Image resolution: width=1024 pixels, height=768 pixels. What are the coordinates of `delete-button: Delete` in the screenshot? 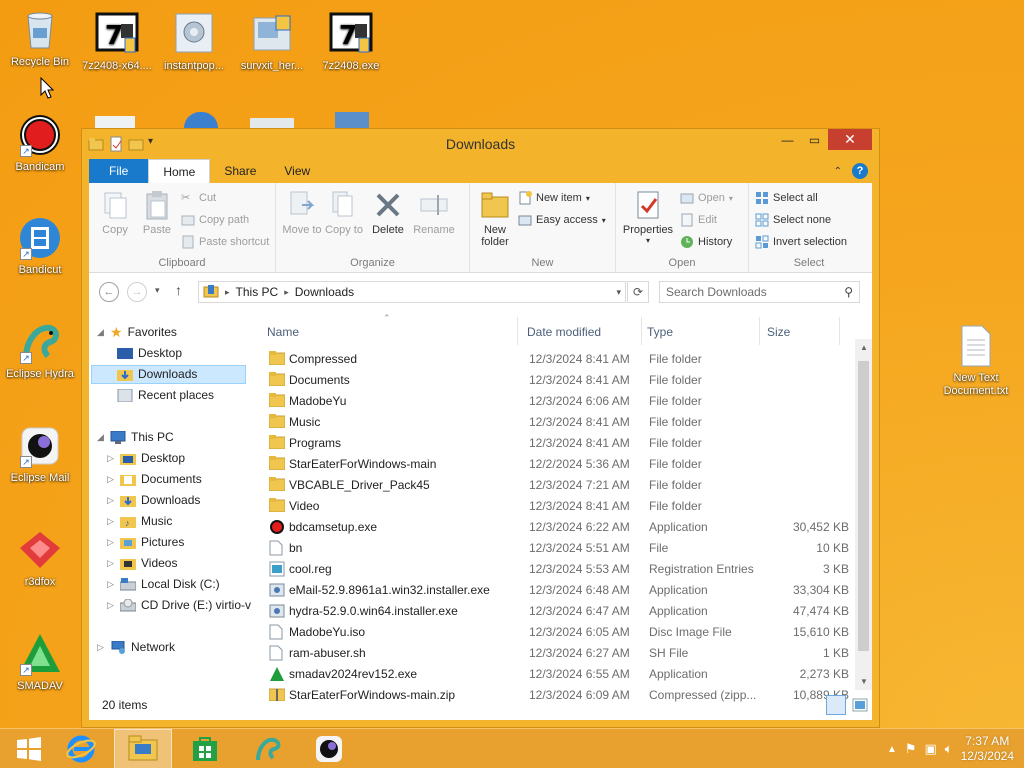 It's located at (388, 211).